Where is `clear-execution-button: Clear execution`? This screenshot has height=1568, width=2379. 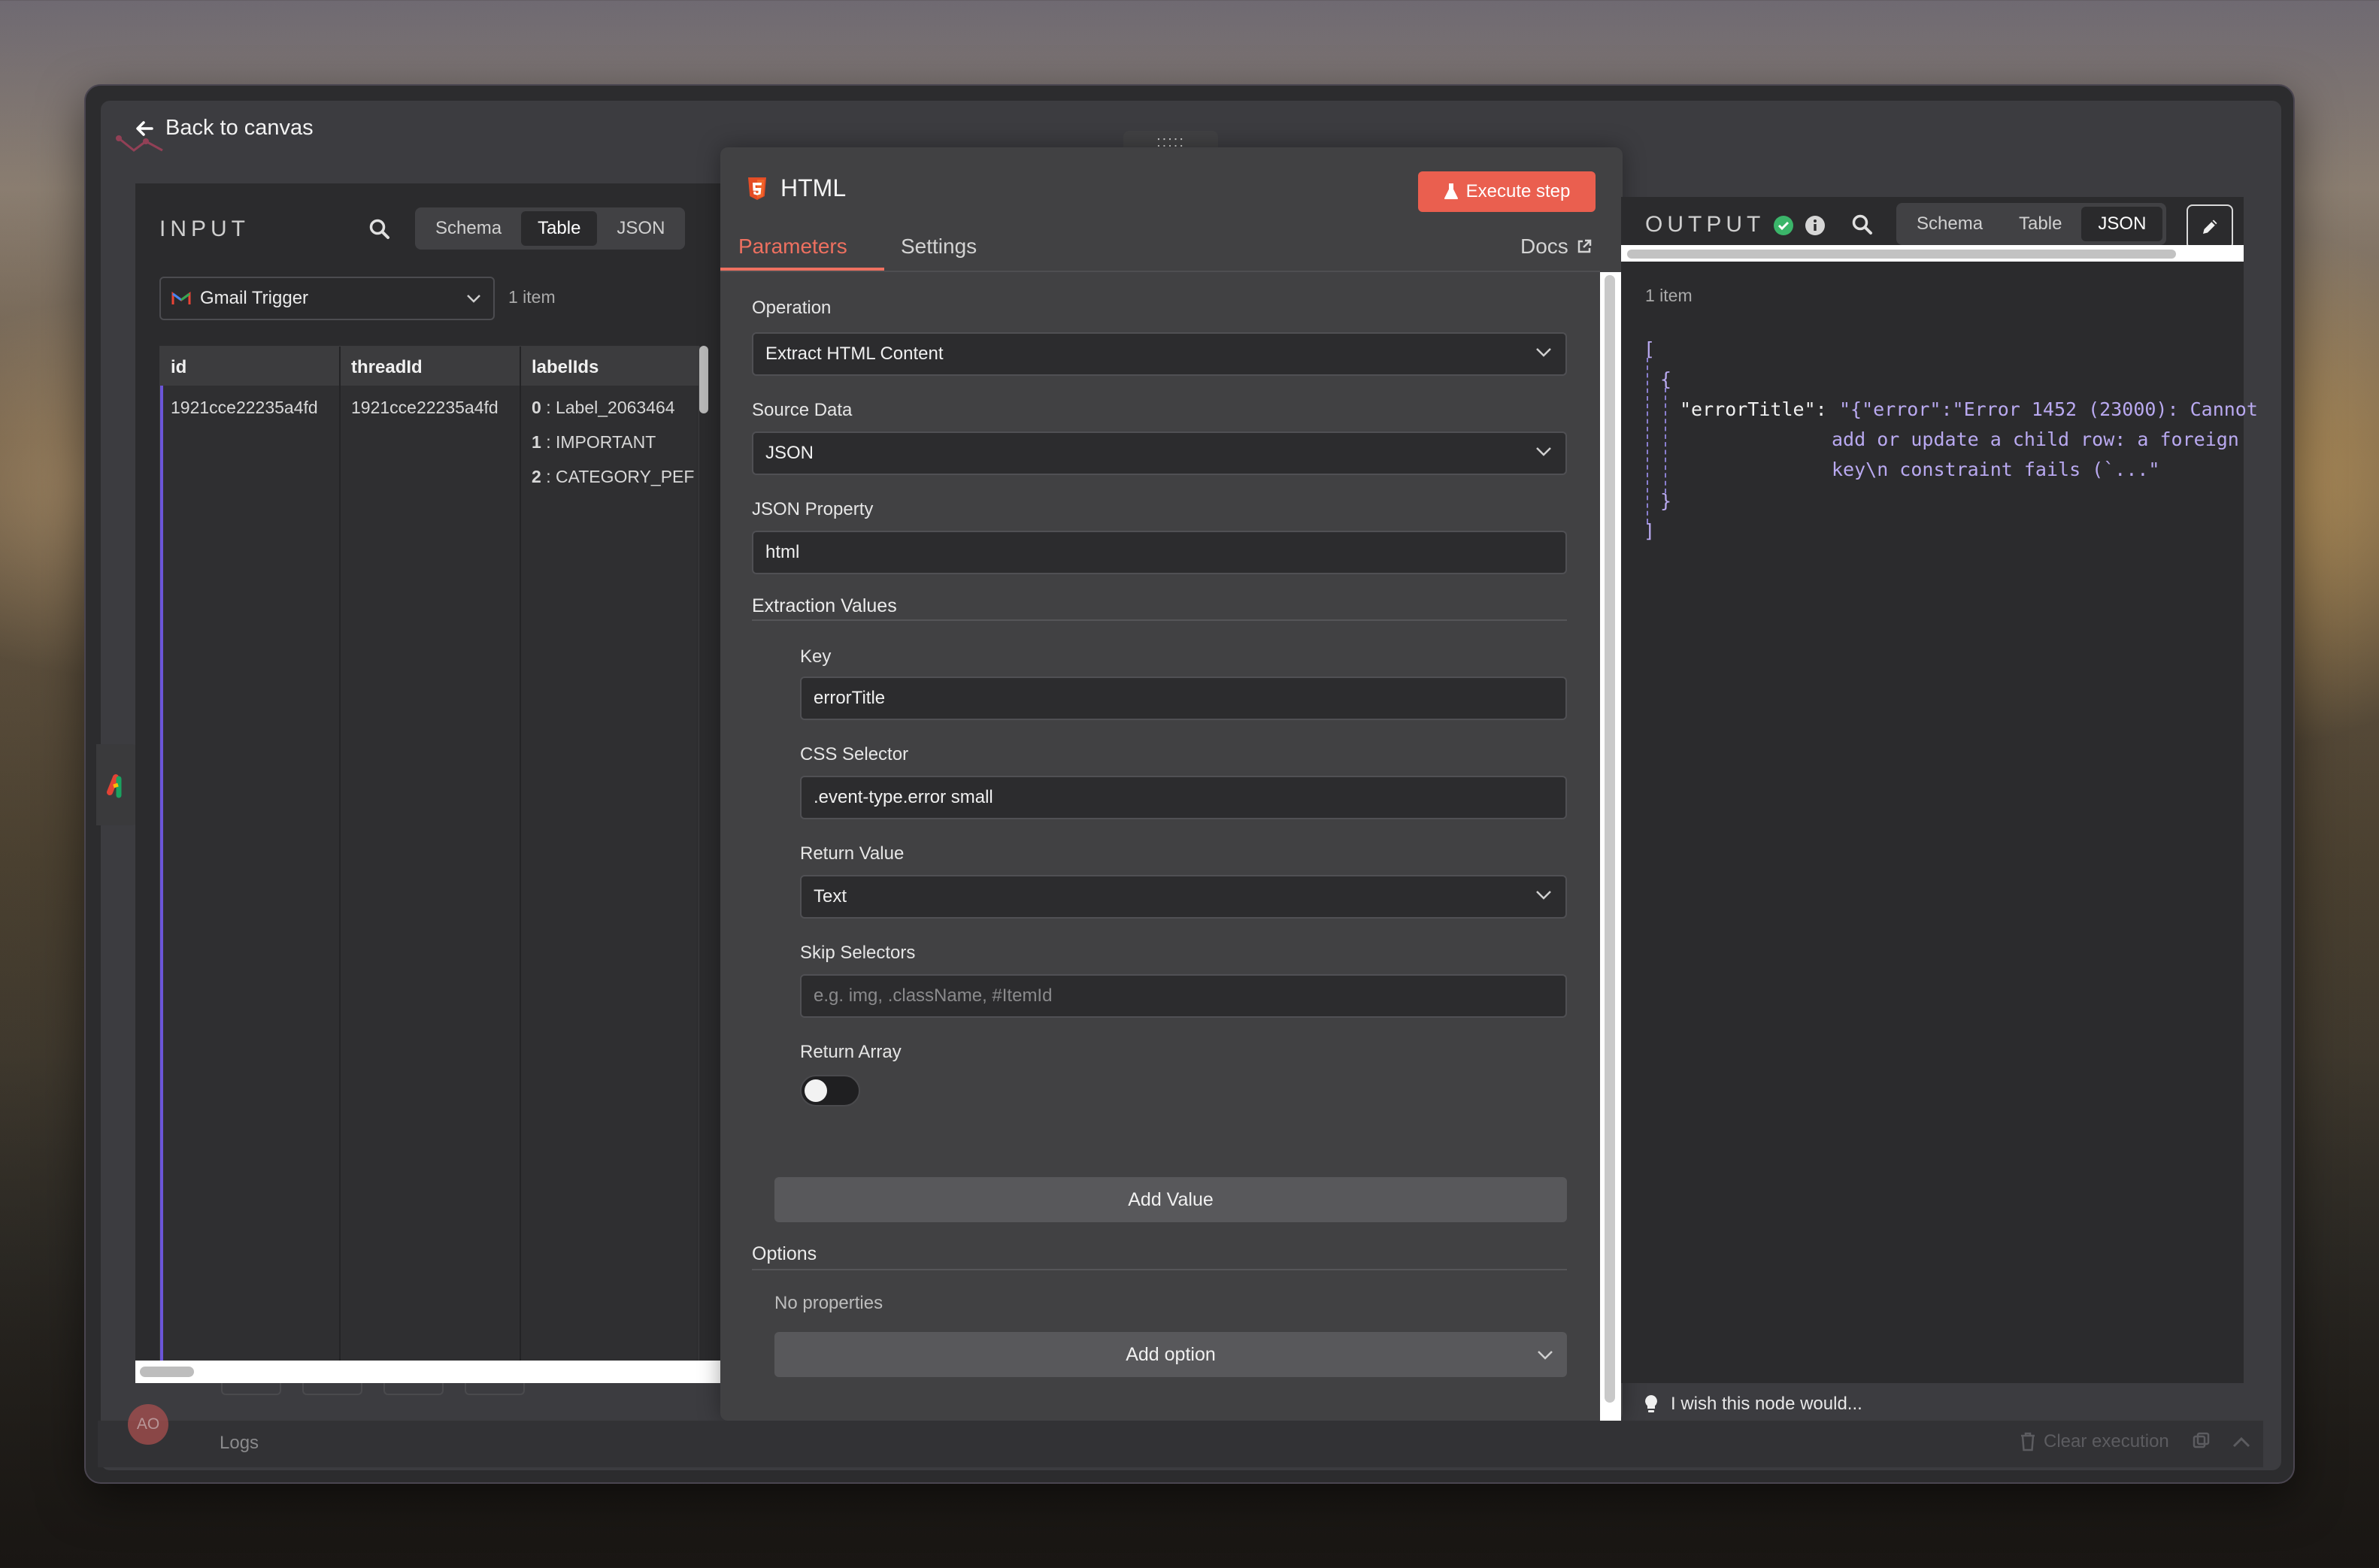
clear-execution-button: Clear execution is located at coordinates (2135, 1441).